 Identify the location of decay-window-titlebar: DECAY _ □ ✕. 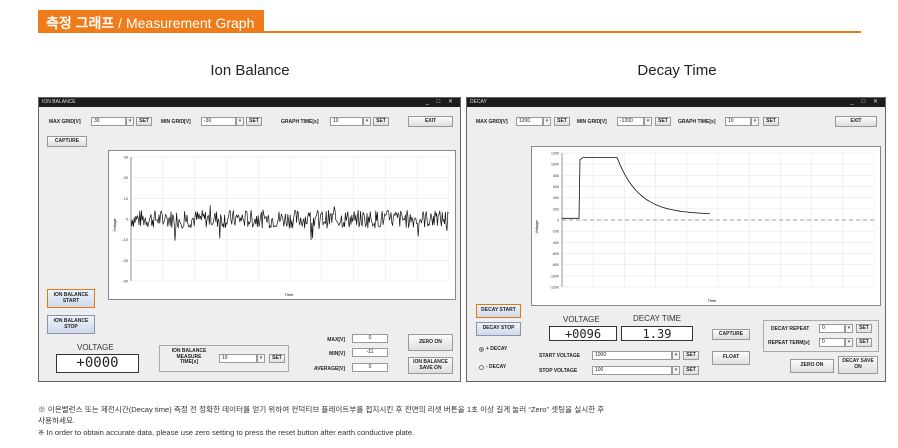
(676, 102).